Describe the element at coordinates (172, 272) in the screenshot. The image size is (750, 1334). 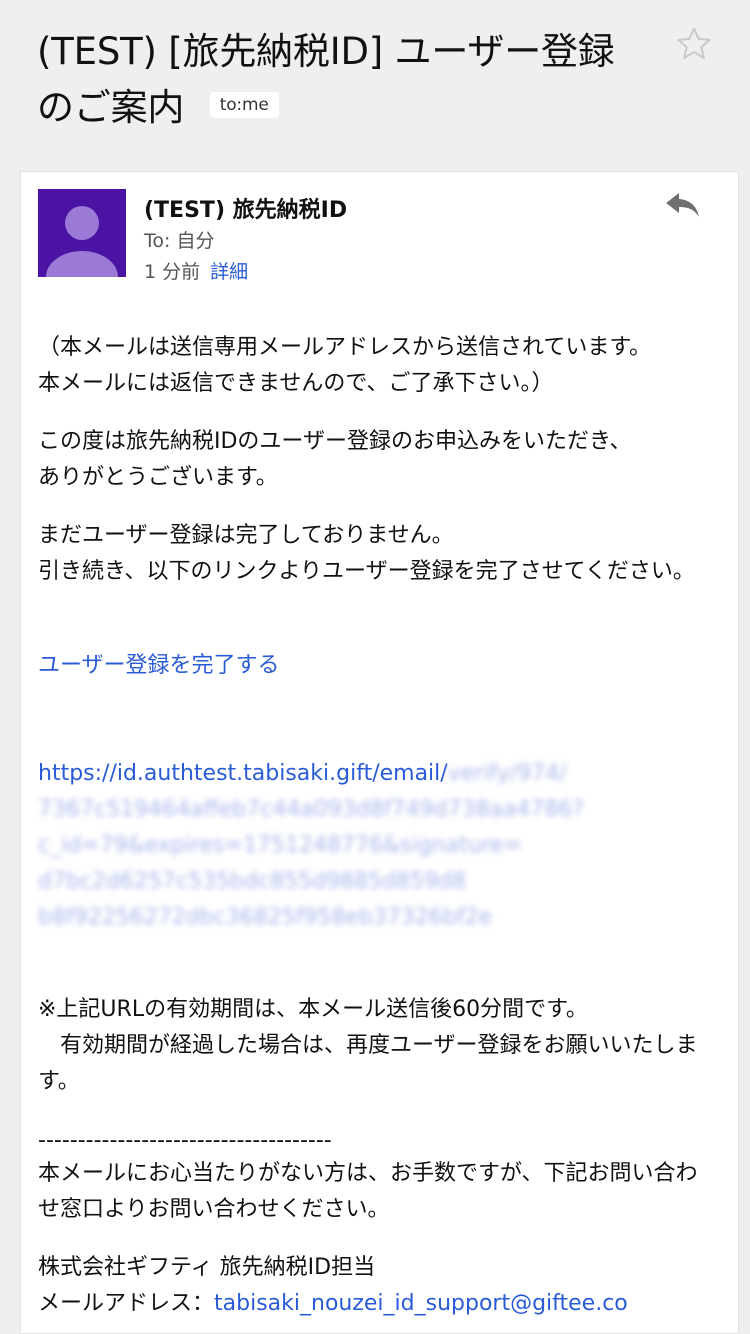
I see `message-time: 1 分前` at that location.